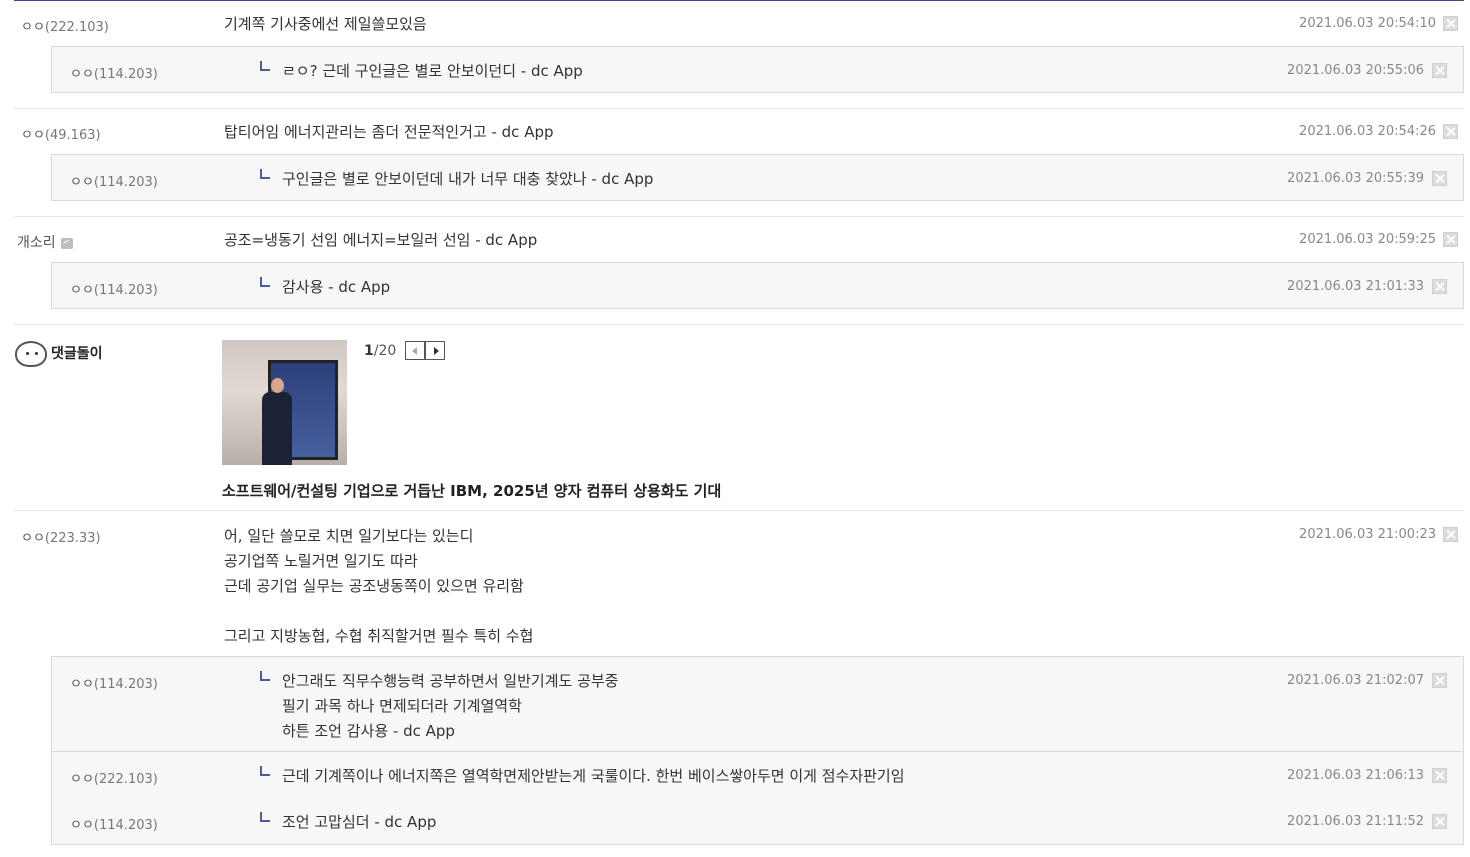  Describe the element at coordinates (379, 636) in the screenshot. I see `comment-line: 그리고 지방농협, 수협 취직할거면 필수 특히 수협` at that location.